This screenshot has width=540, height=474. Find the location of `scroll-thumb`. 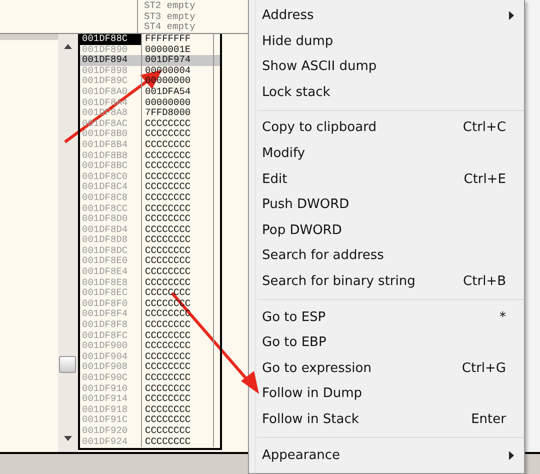

scroll-thumb is located at coordinates (67, 364).